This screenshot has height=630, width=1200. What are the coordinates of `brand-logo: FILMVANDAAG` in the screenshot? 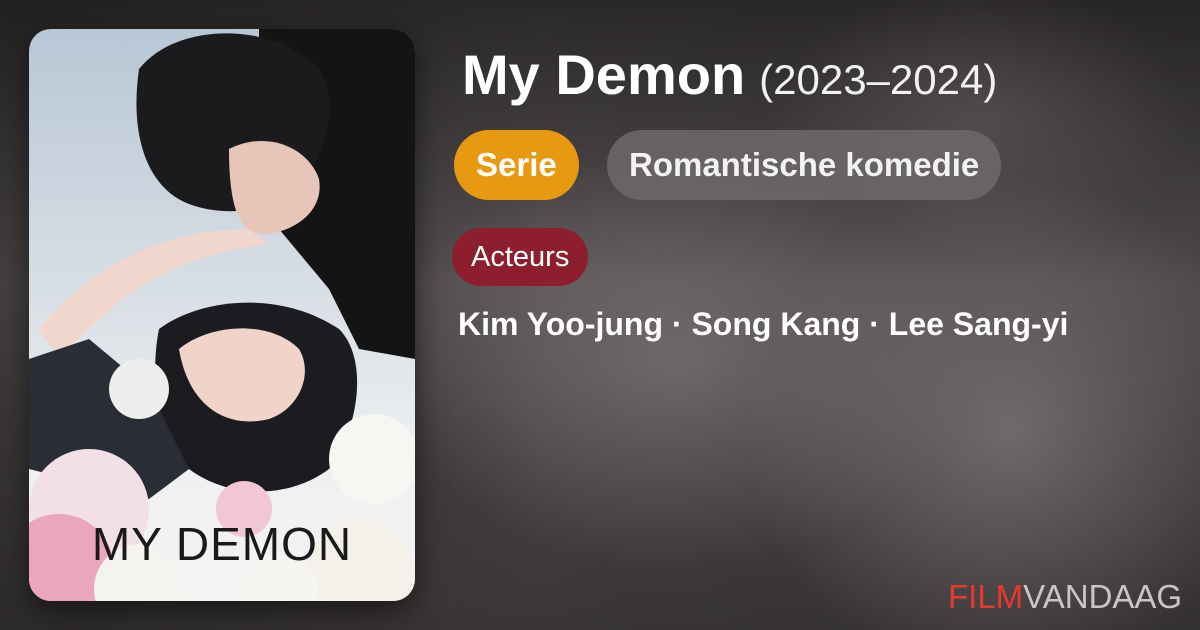 It's located at (1065, 597).